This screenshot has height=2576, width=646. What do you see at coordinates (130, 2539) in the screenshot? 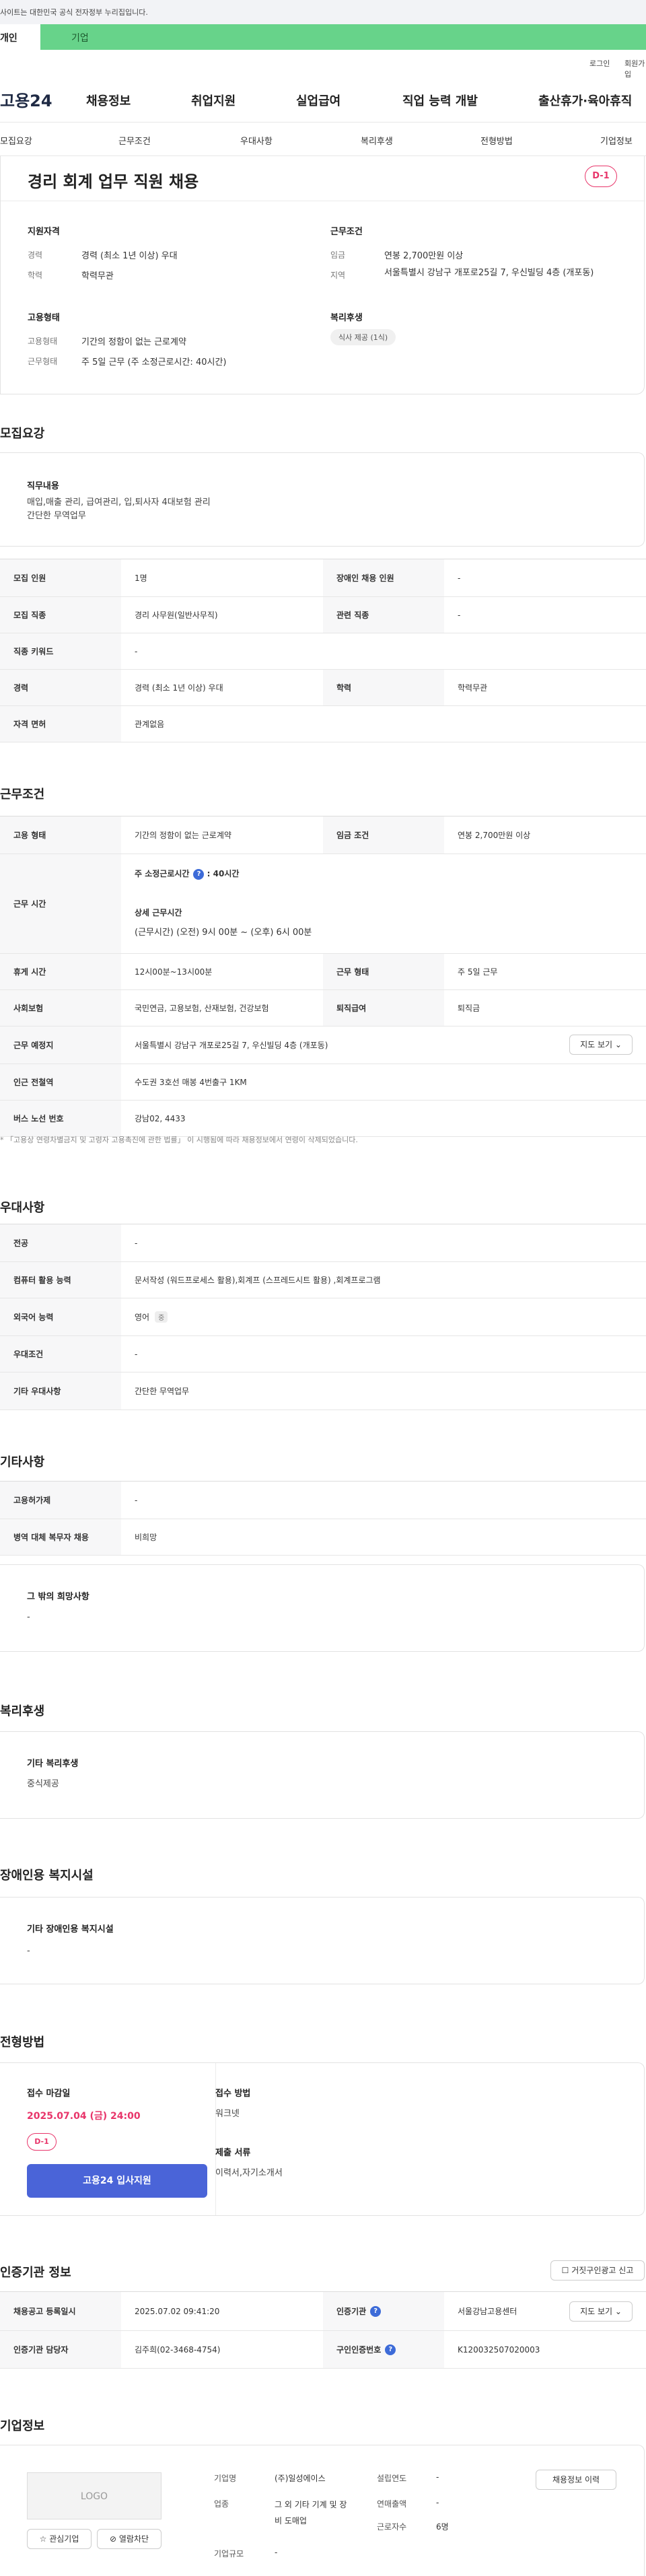
I see `block-view-button: ⊘ 열람차단` at bounding box center [130, 2539].